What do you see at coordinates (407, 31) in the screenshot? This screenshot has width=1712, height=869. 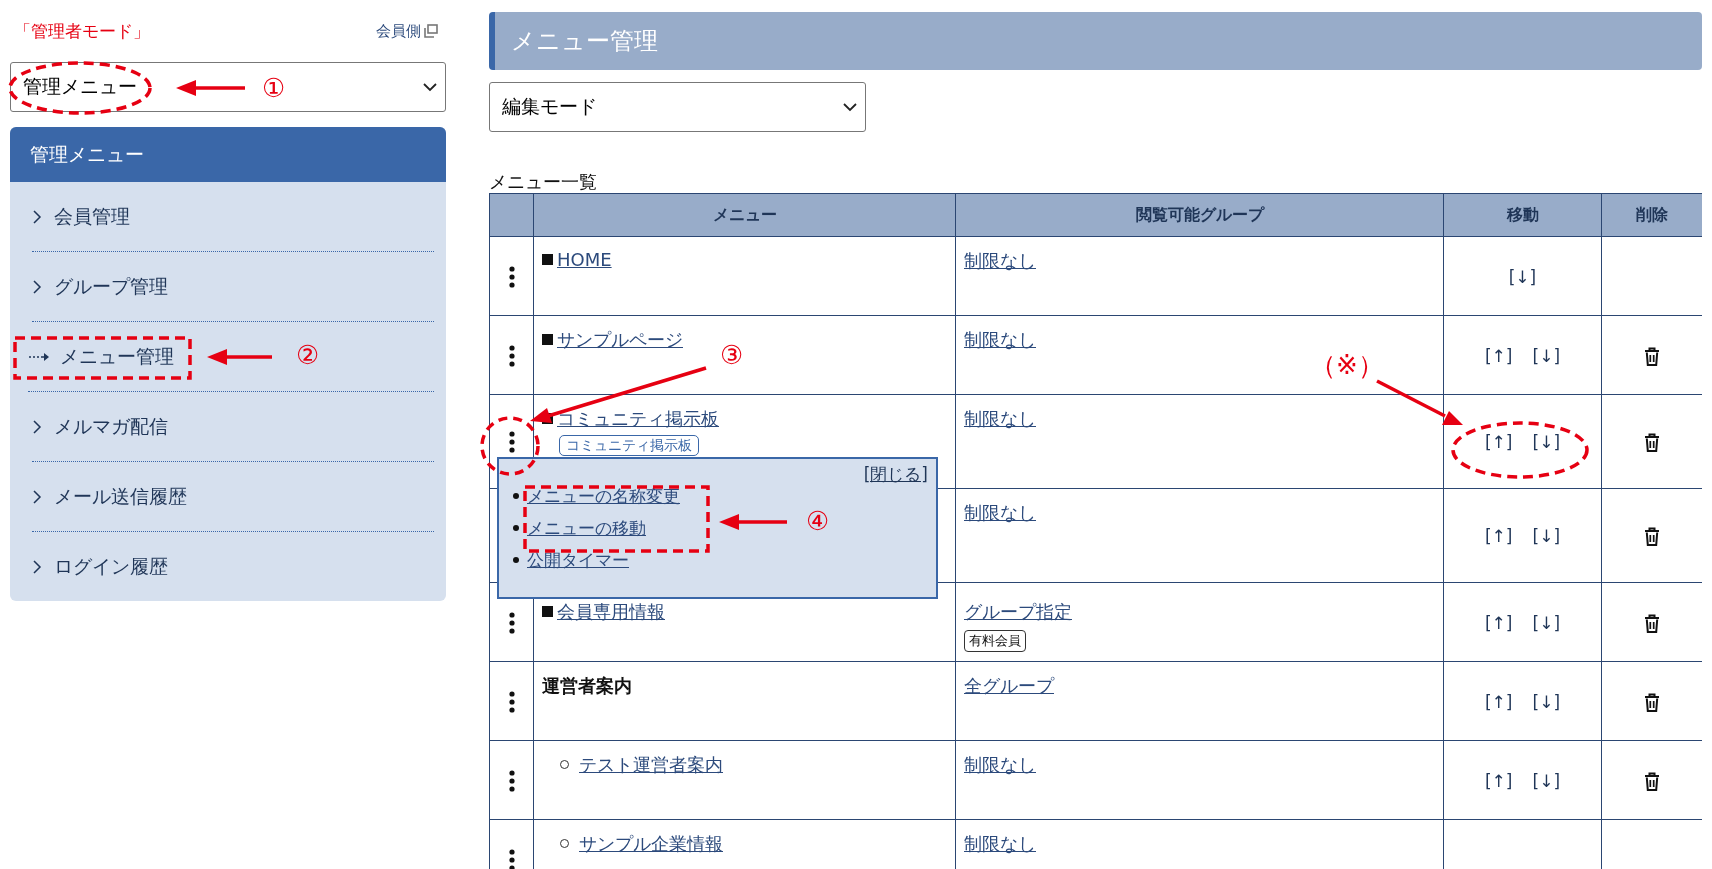 I see `member-side-link: 会員側` at bounding box center [407, 31].